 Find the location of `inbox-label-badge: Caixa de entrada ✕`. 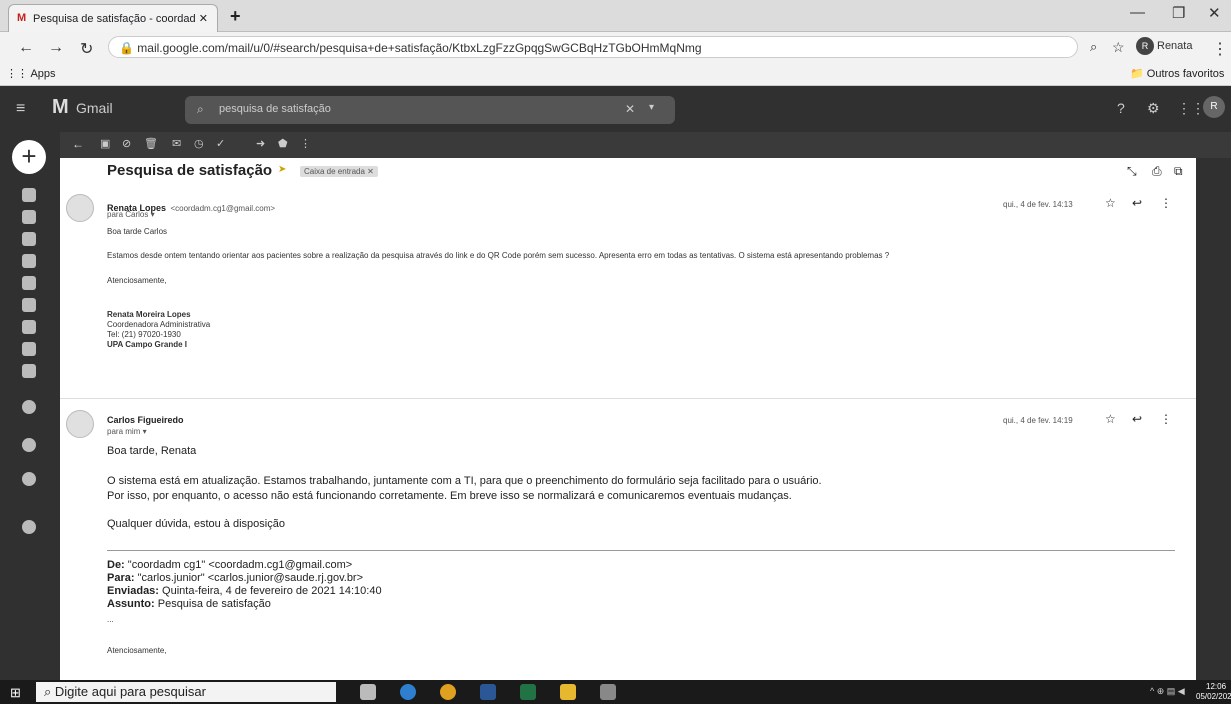

inbox-label-badge: Caixa de entrada ✕ is located at coordinates (339, 171).